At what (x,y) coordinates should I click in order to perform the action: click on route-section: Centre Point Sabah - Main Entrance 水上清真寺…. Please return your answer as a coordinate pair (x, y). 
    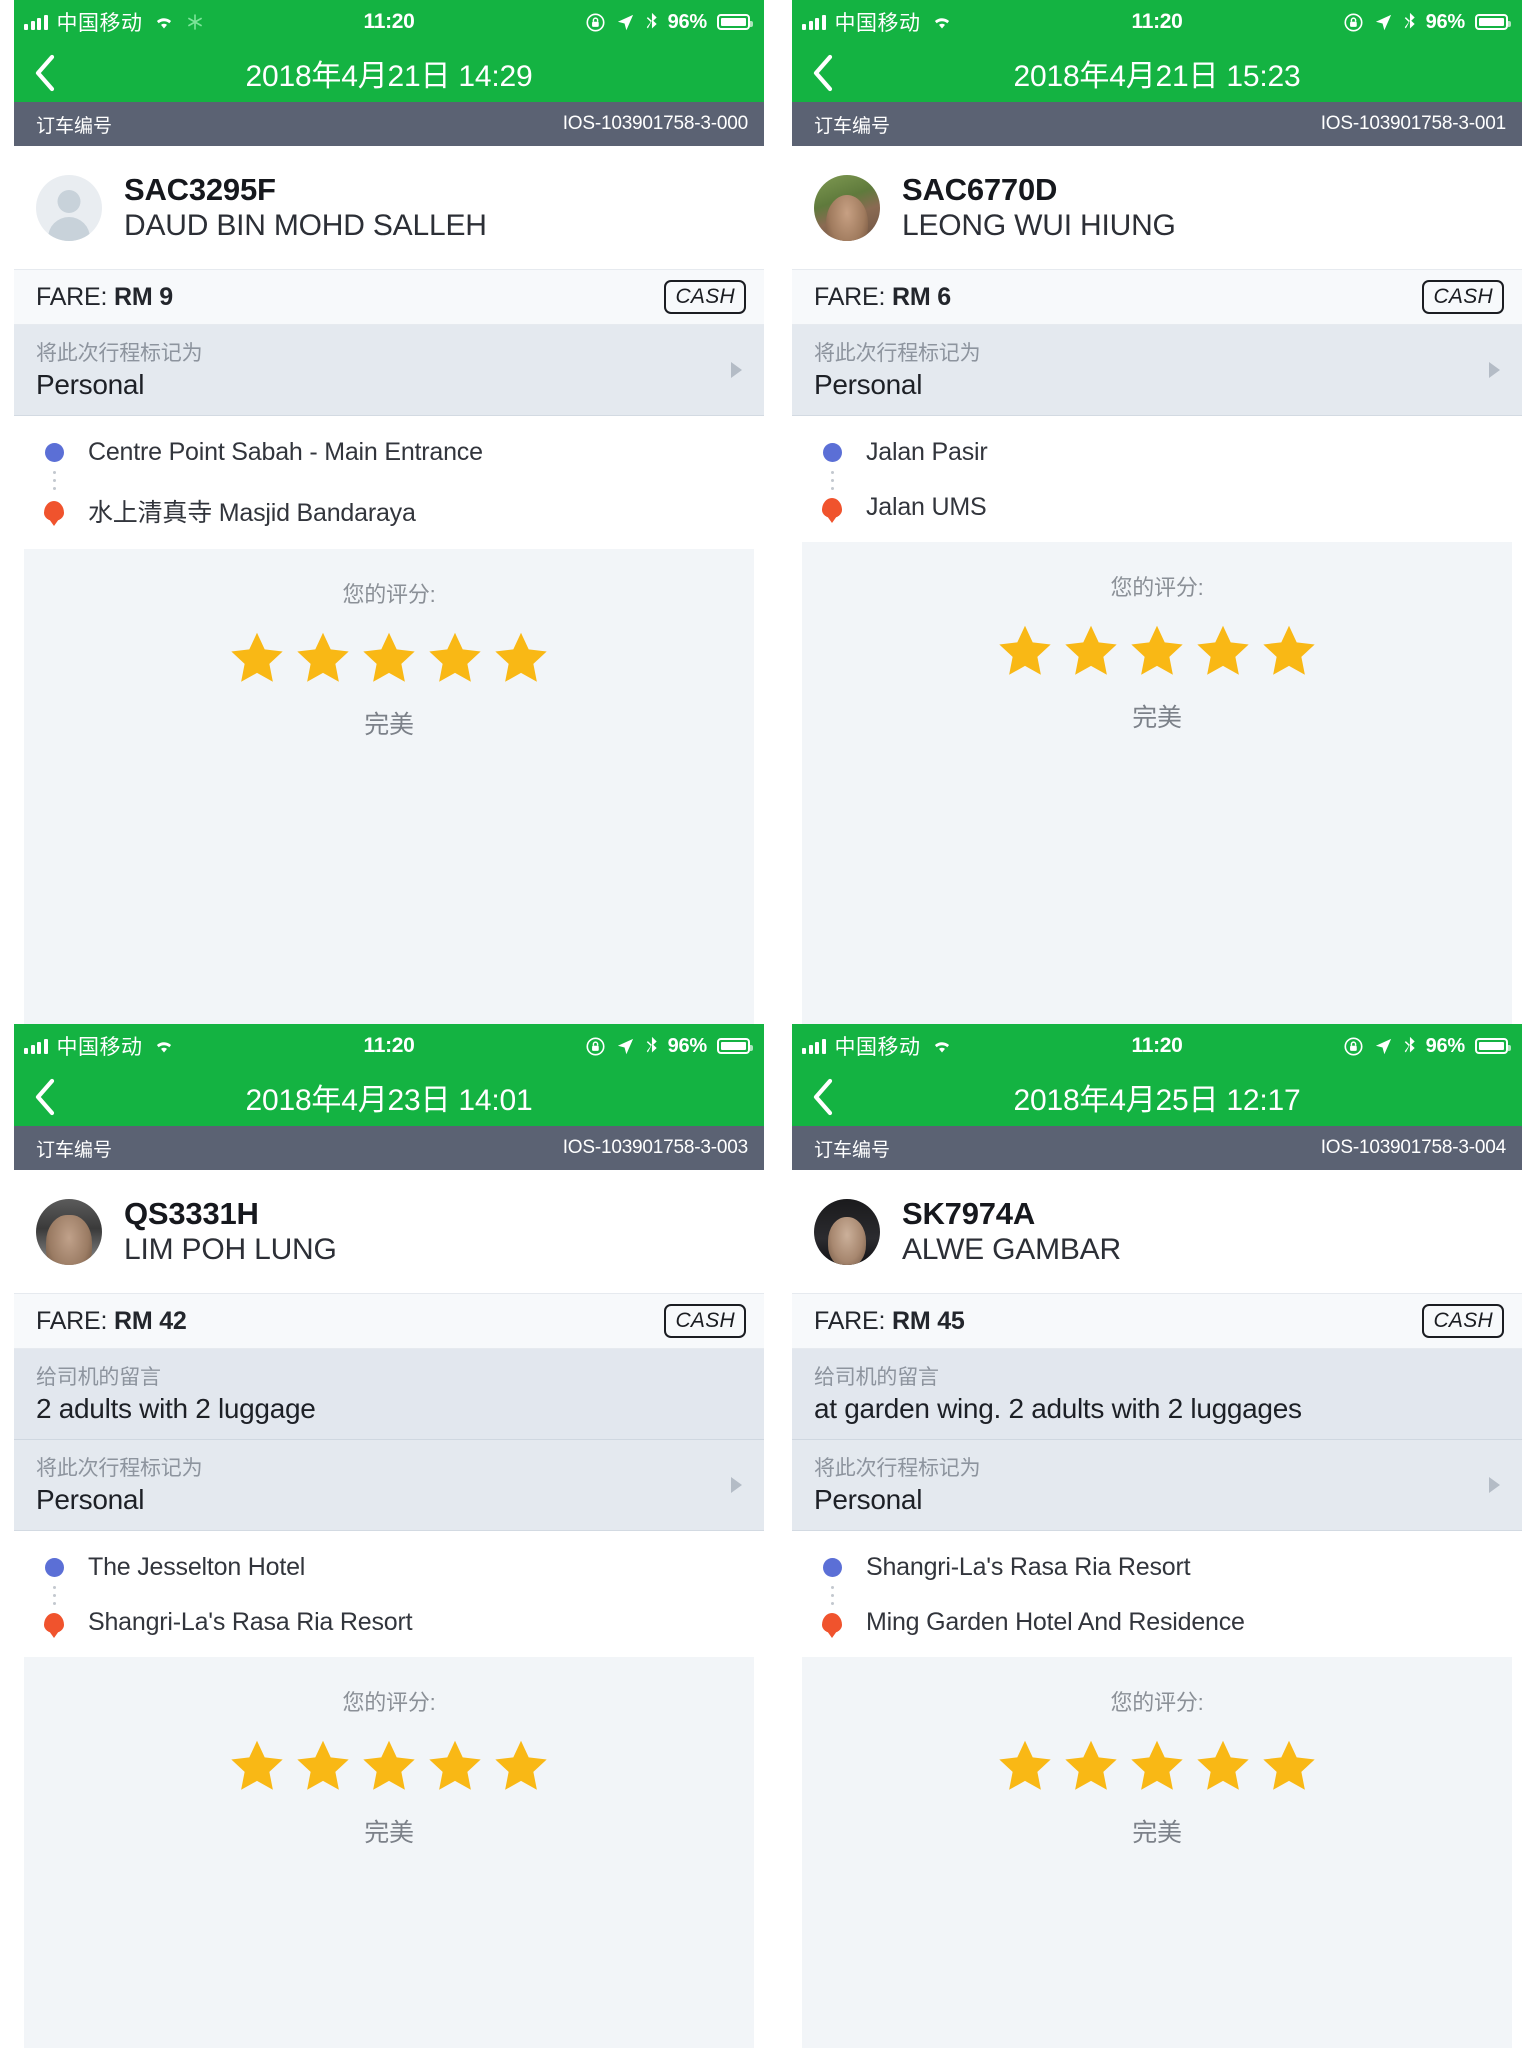
    Looking at the image, I should click on (389, 482).